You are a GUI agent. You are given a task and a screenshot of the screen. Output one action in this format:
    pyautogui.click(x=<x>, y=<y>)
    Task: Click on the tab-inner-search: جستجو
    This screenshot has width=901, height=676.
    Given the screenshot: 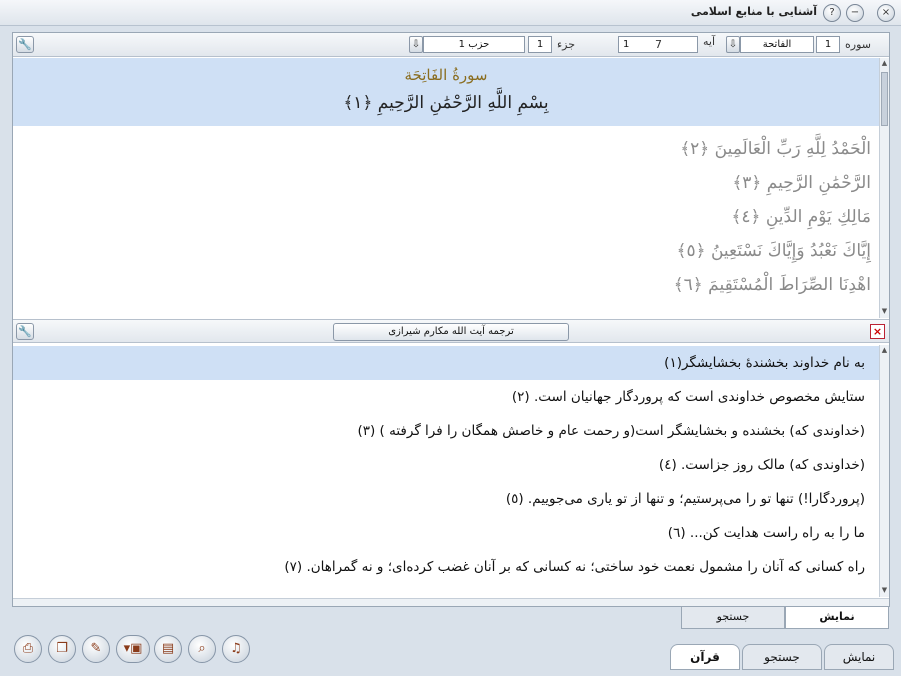 What is the action you would take?
    pyautogui.click(x=733, y=618)
    